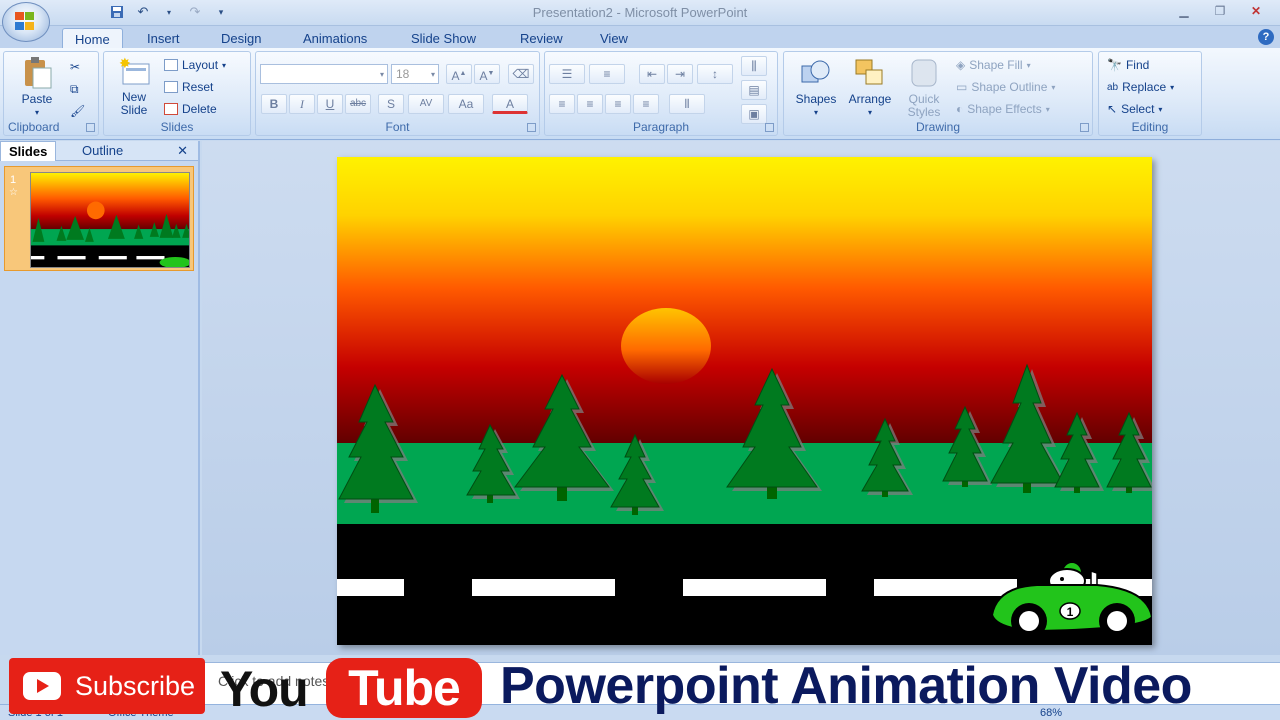 Image resolution: width=1280 pixels, height=720 pixels. What do you see at coordinates (1070, 612) in the screenshot?
I see `car-number-label: 1` at bounding box center [1070, 612].